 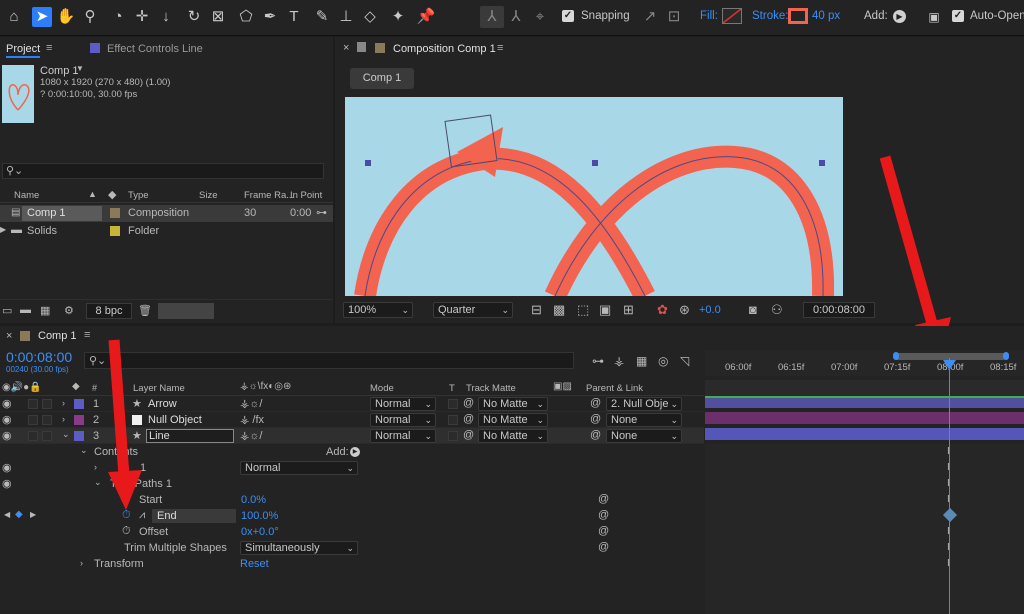 I want to click on bpc-button: 8 bpc, so click(x=109, y=311).